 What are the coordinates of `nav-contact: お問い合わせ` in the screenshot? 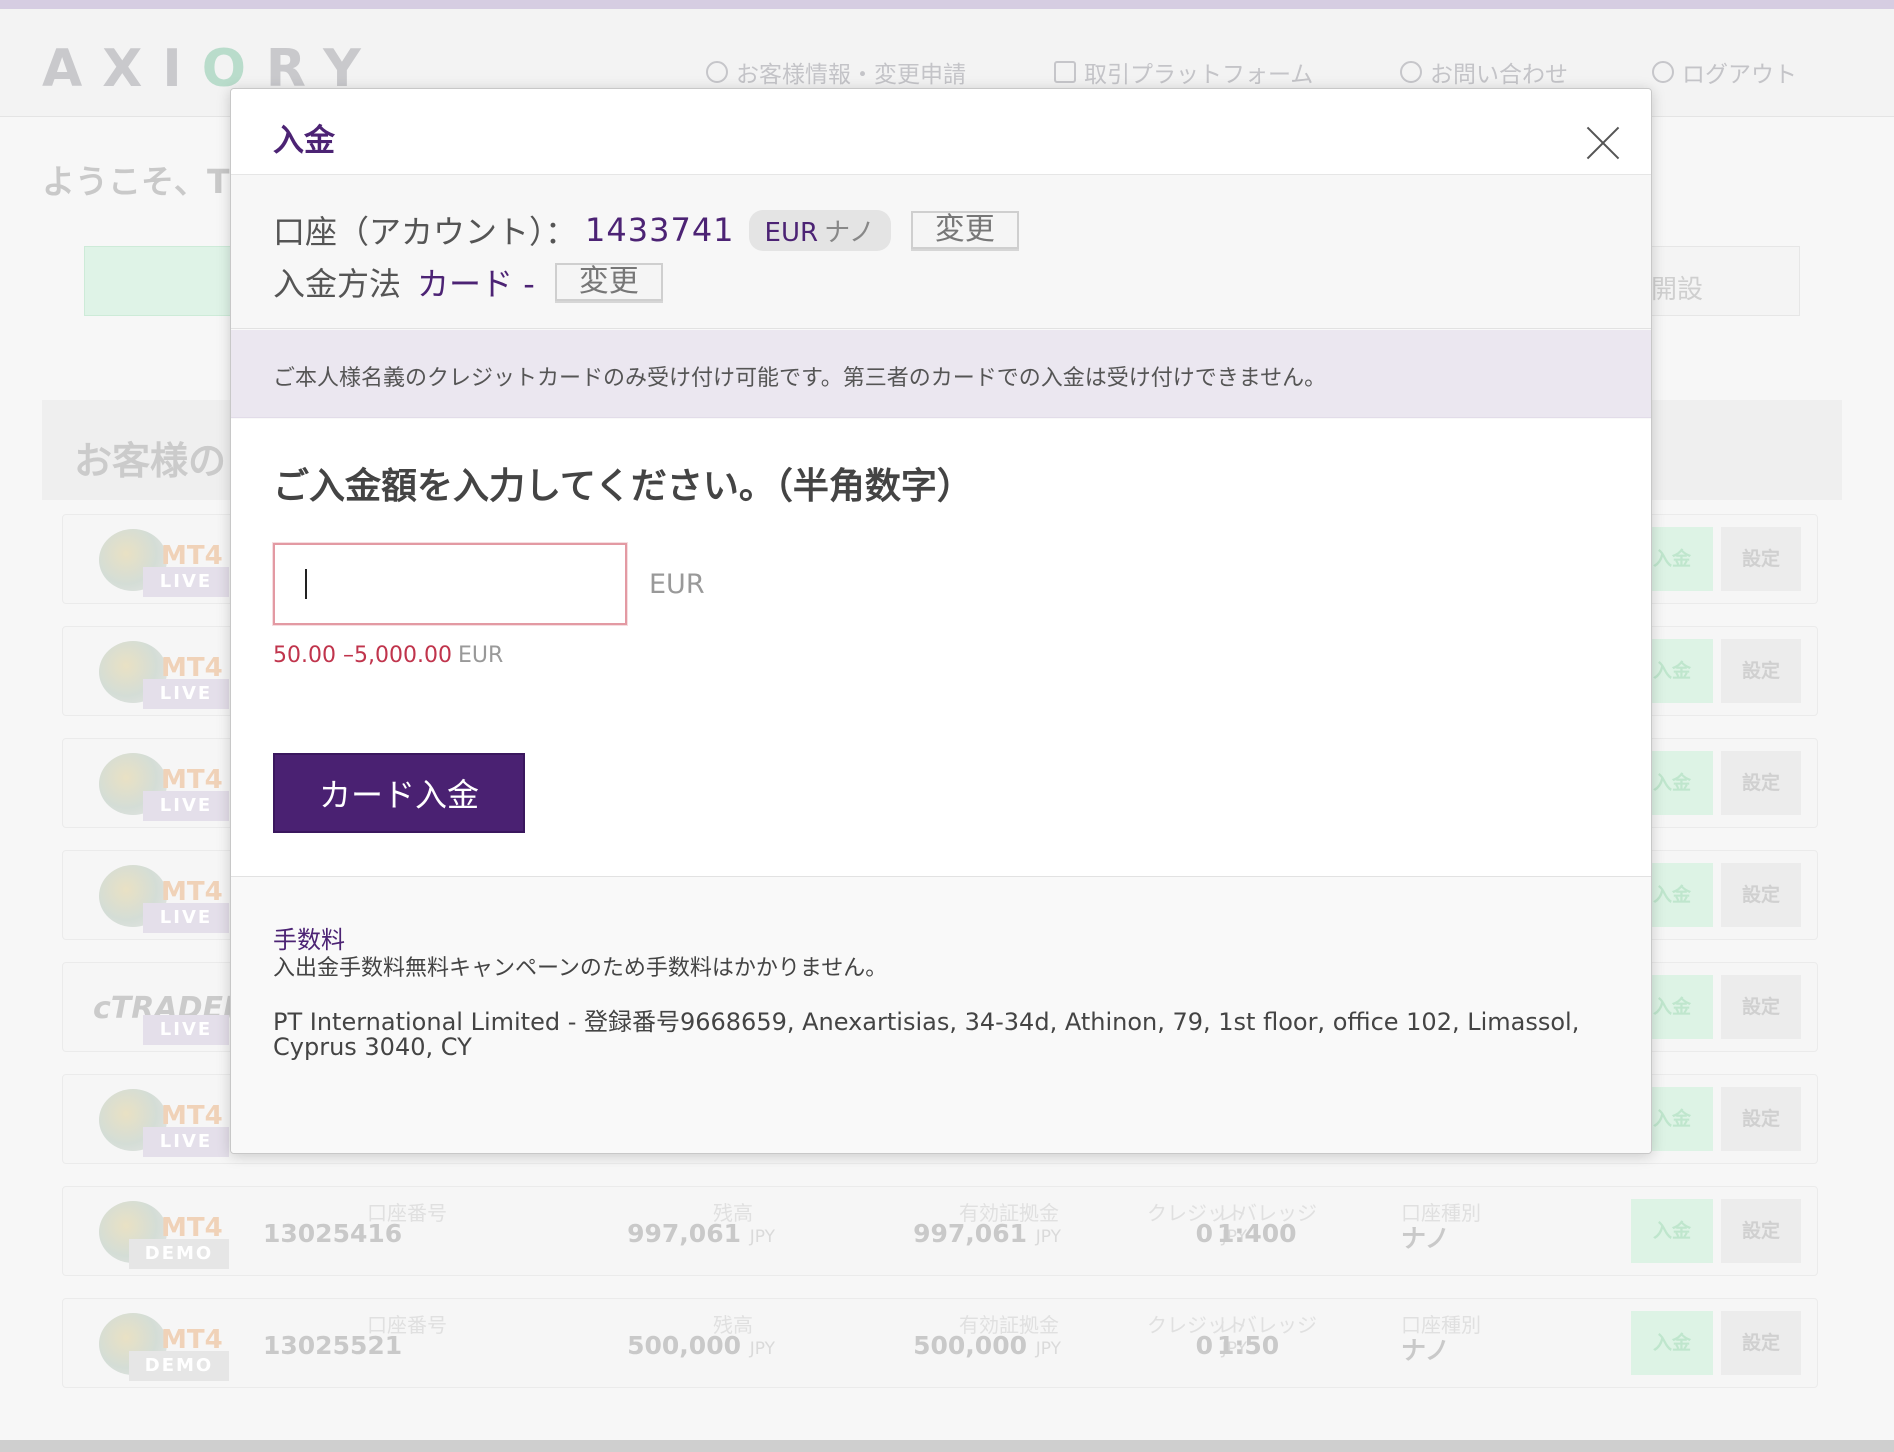 It's located at (1484, 72).